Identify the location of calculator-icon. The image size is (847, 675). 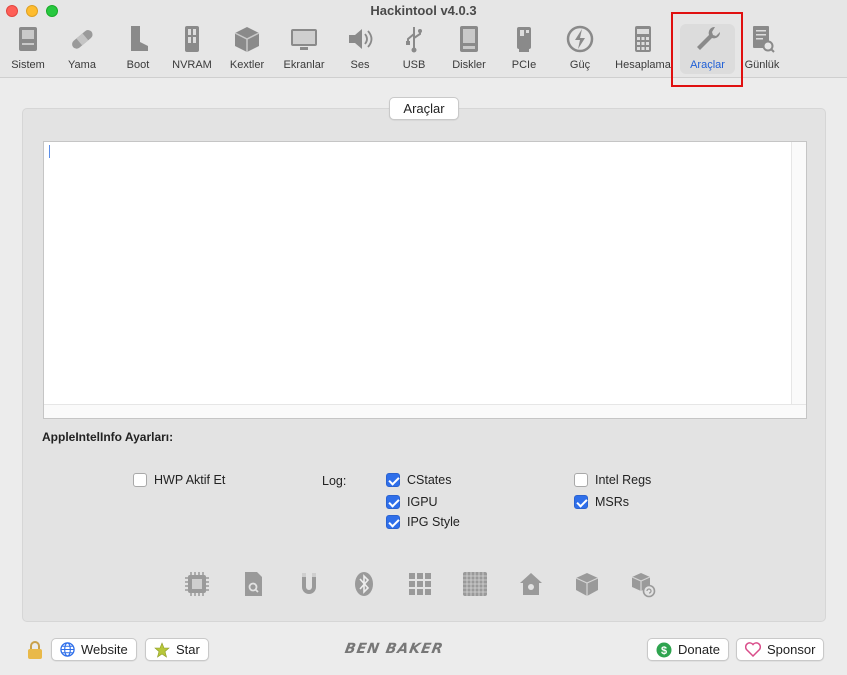
(643, 39).